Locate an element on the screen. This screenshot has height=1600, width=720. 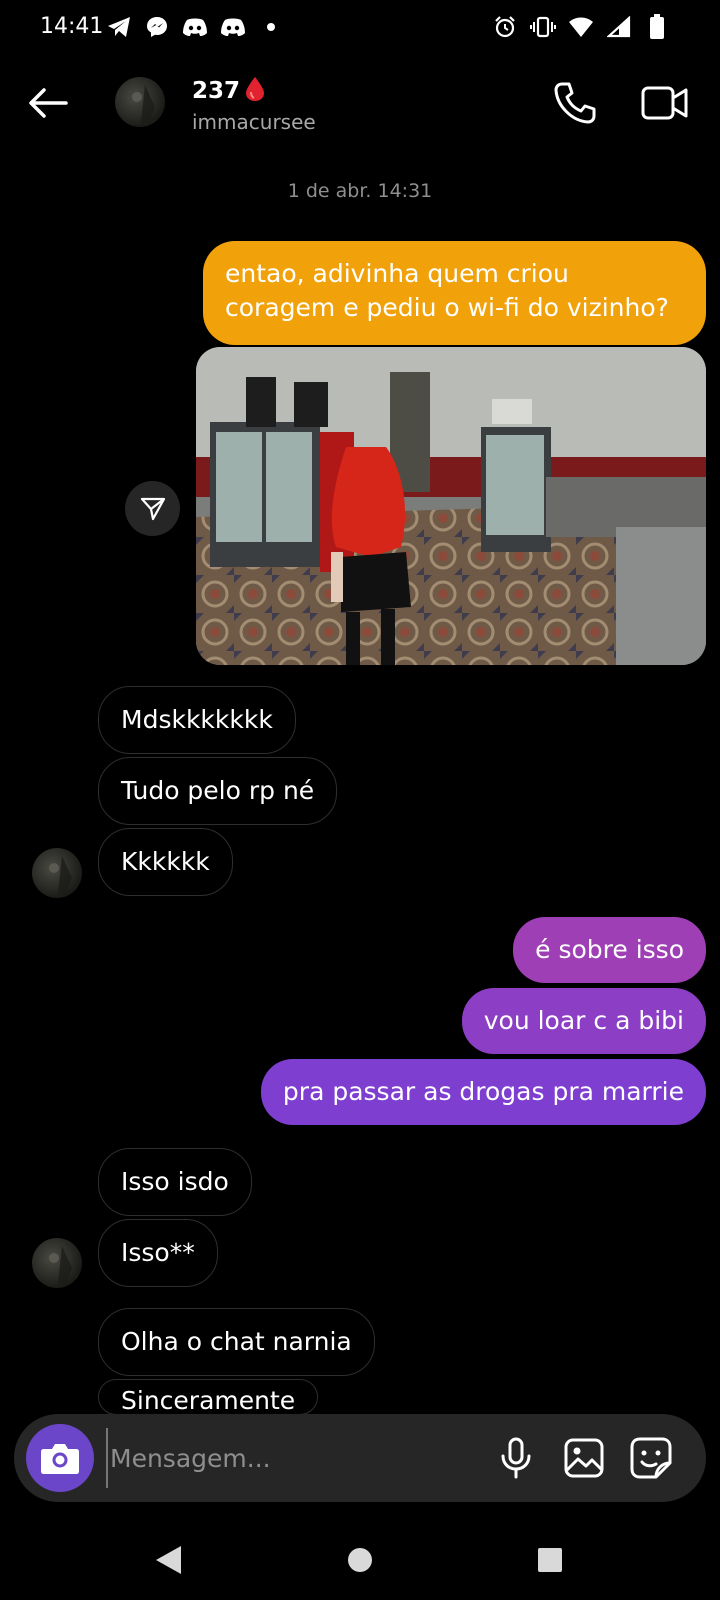
system-icons is located at coordinates (581, 27).